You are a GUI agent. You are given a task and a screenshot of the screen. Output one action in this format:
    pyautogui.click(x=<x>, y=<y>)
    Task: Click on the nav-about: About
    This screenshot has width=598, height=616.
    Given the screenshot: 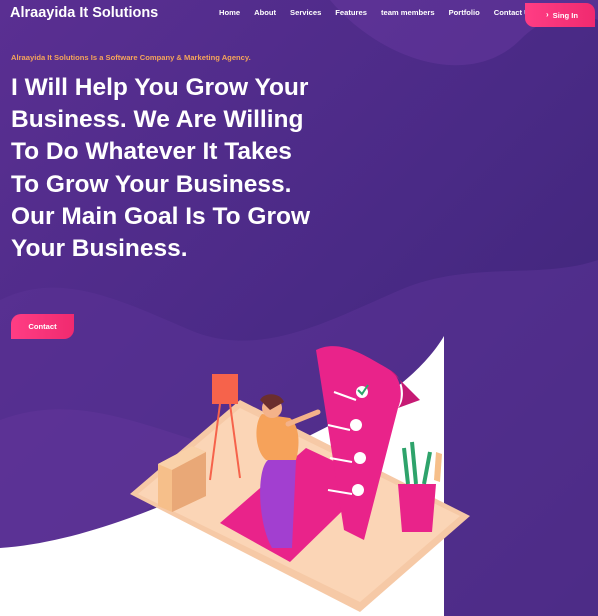 What is the action you would take?
    pyautogui.click(x=265, y=12)
    